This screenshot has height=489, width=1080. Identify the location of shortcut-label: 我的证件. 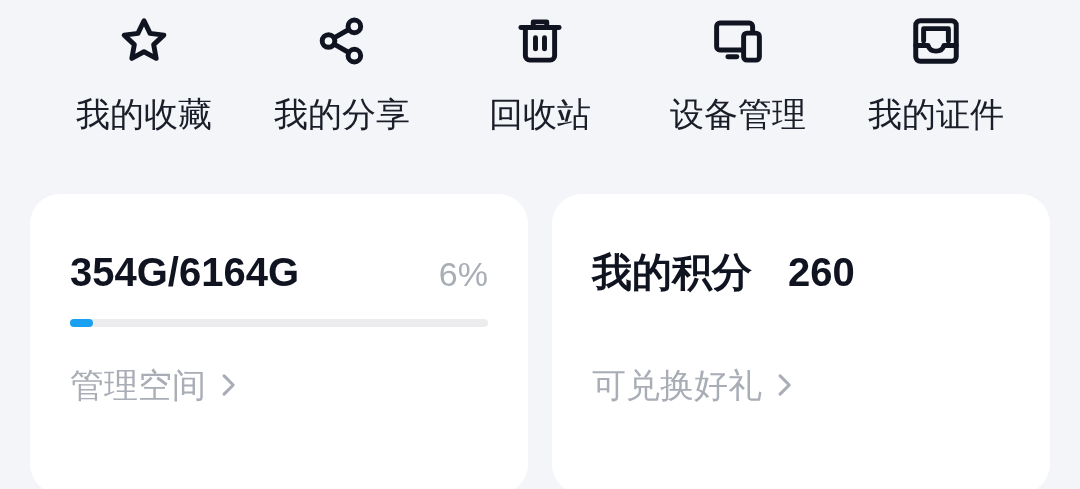
(936, 114).